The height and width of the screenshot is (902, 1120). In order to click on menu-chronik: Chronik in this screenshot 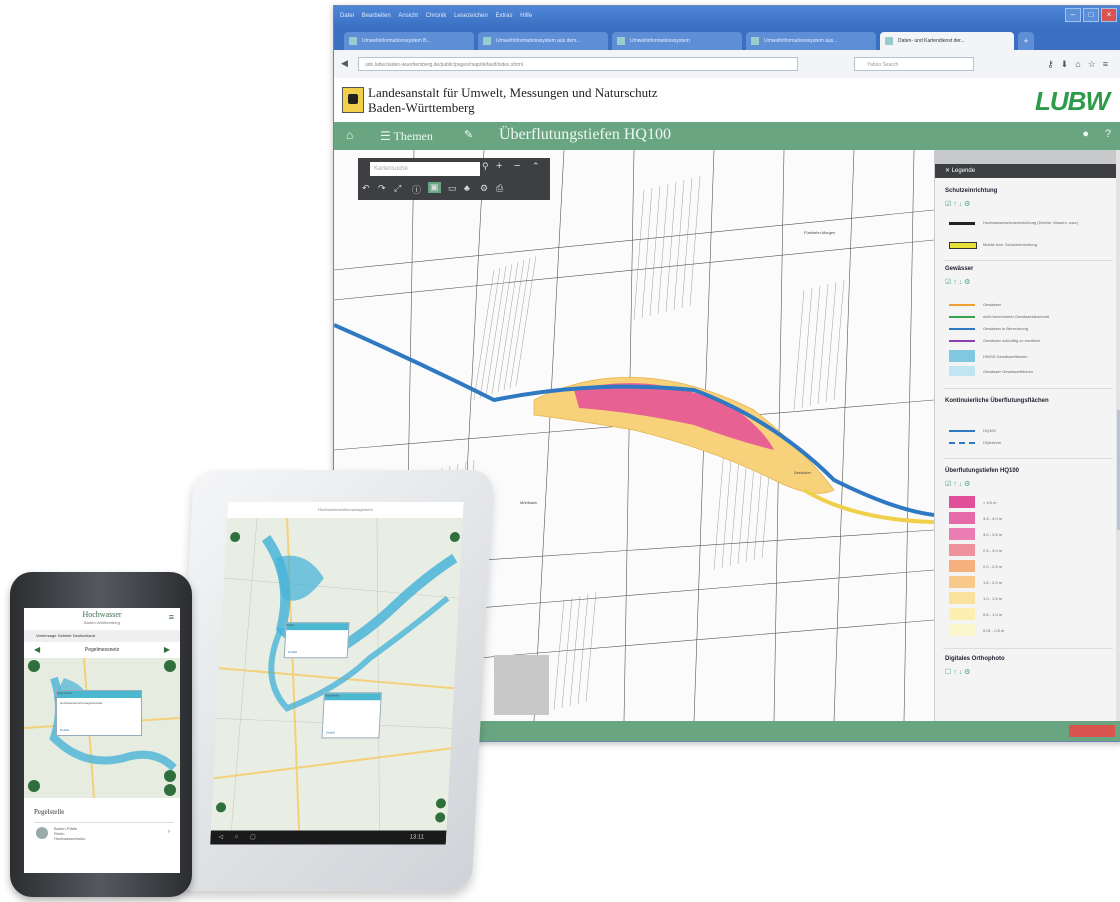, I will do `click(436, 16)`.